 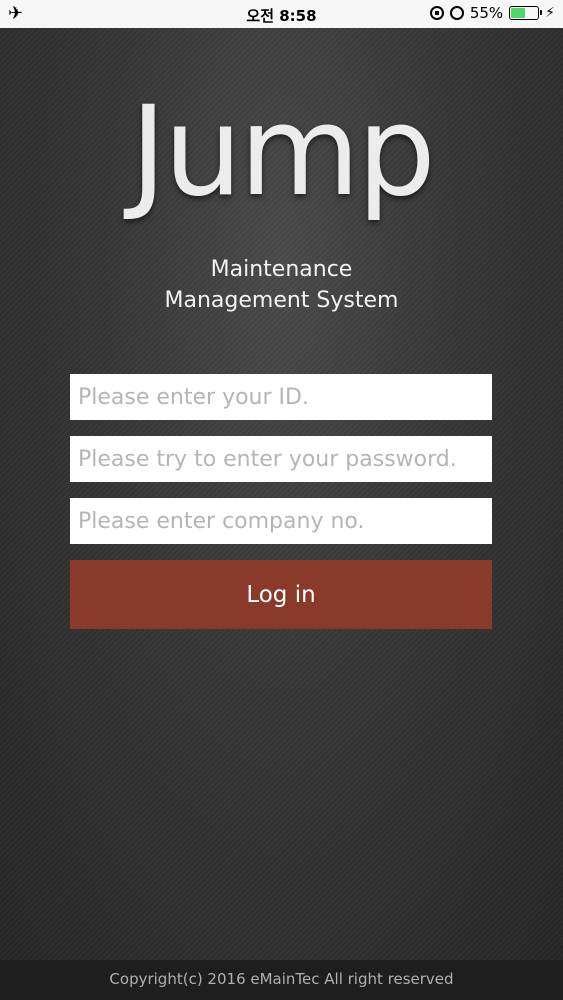 I want to click on login-button: Log in, so click(x=281, y=594).